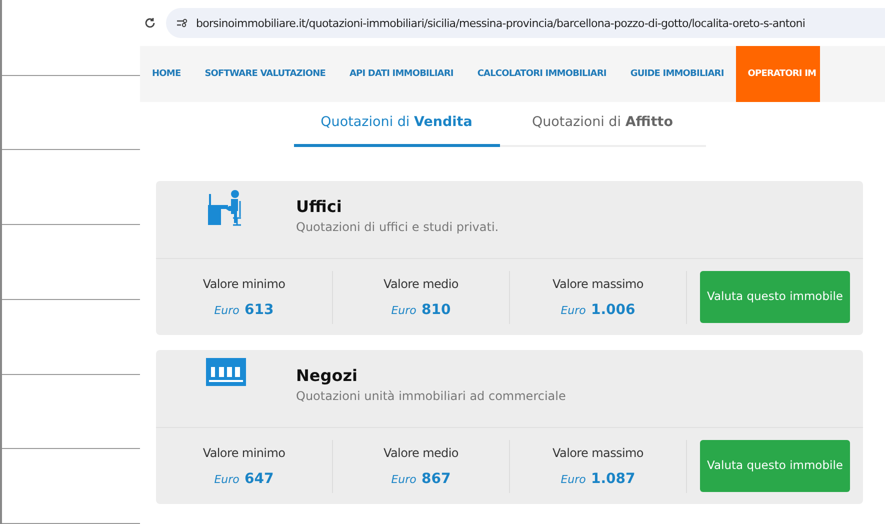 The image size is (885, 524). What do you see at coordinates (603, 124) in the screenshot?
I see `quotation-tab: Quotazioni di Affitto` at bounding box center [603, 124].